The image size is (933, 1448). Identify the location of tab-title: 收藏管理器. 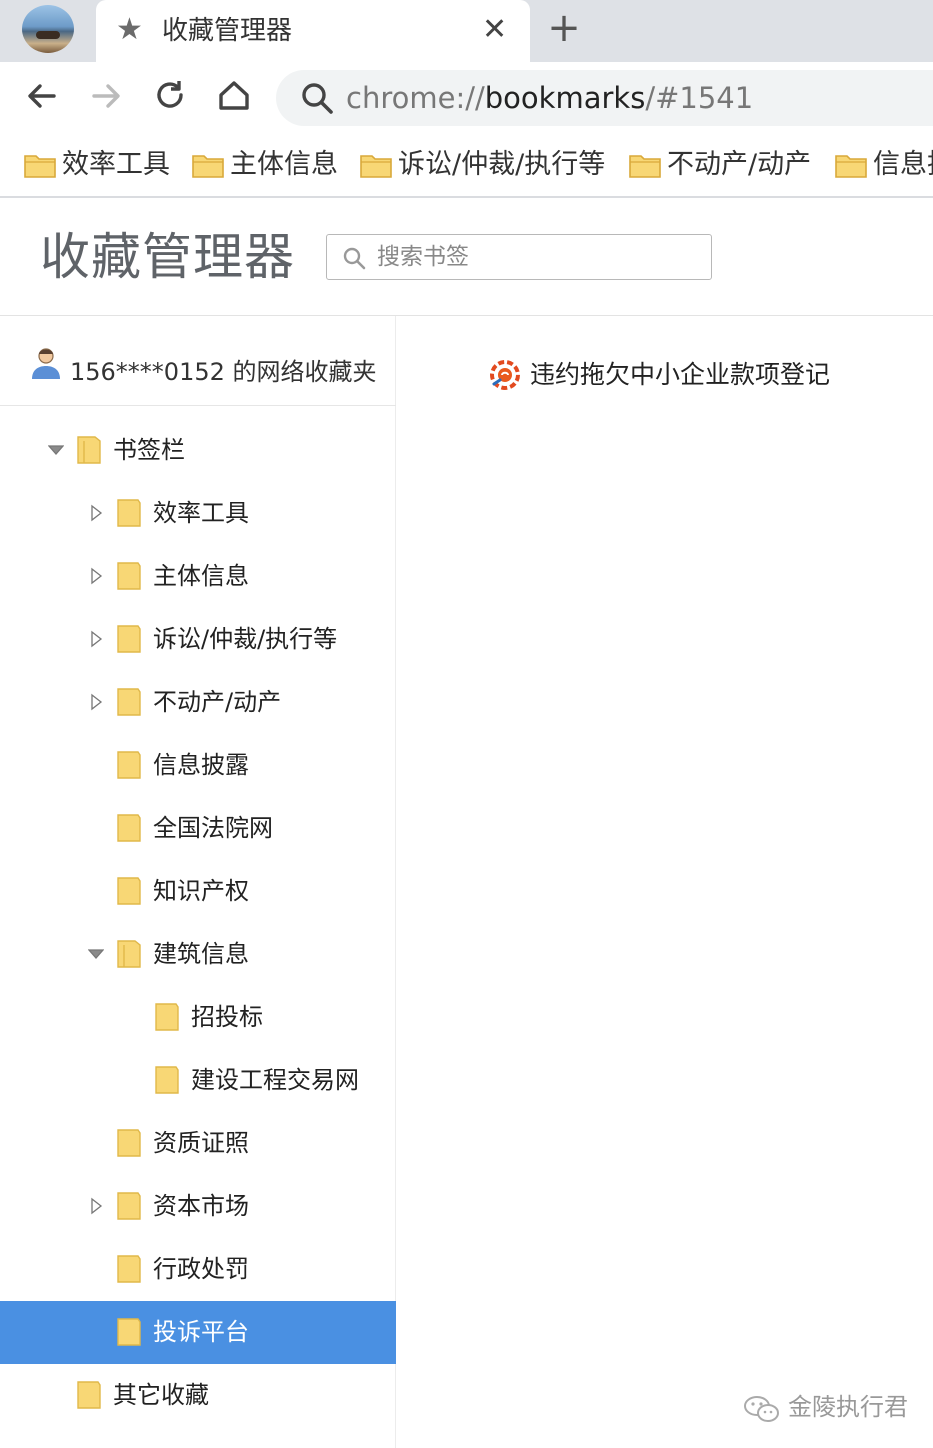
(227, 31).